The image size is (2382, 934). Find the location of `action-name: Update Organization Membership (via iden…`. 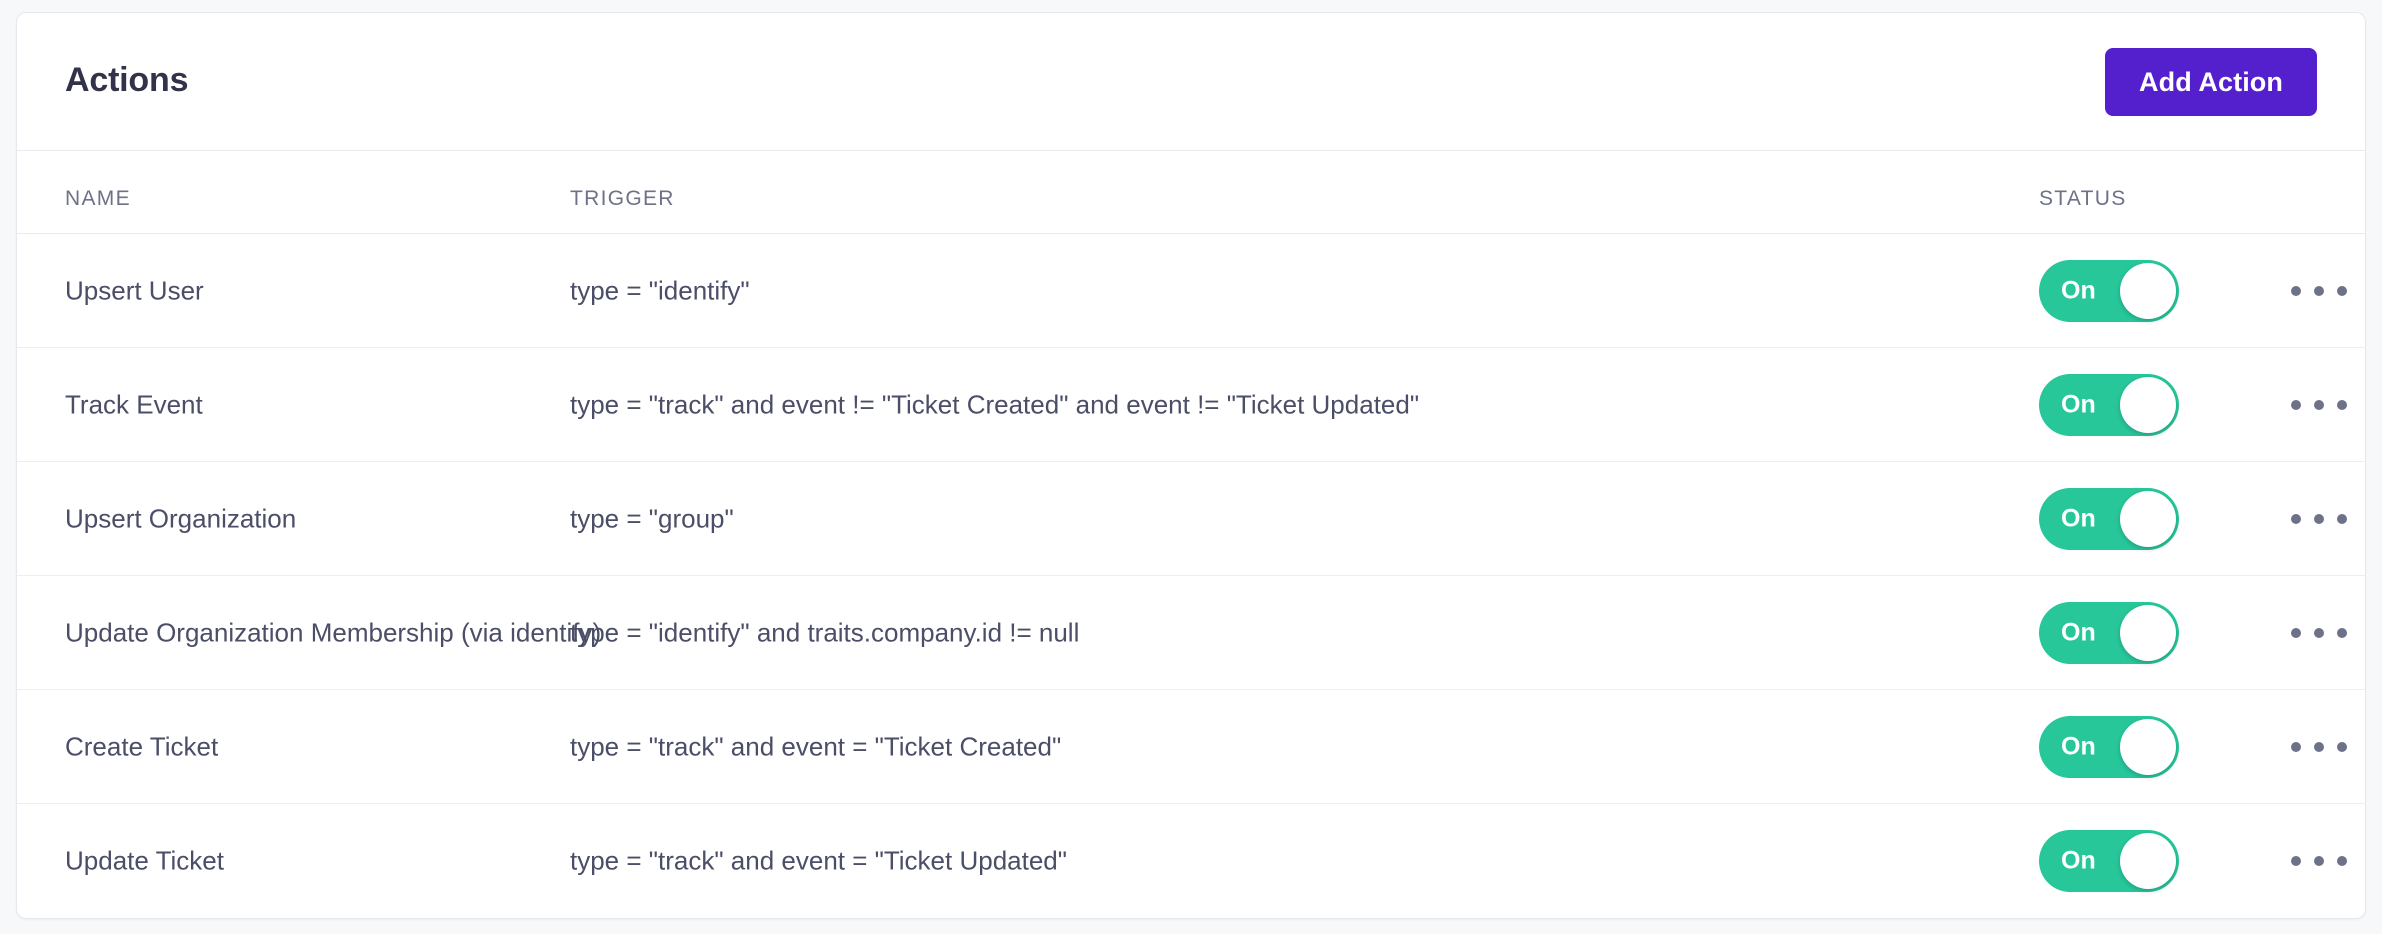

action-name: Update Organization Membership (via iden… is located at coordinates (333, 631).